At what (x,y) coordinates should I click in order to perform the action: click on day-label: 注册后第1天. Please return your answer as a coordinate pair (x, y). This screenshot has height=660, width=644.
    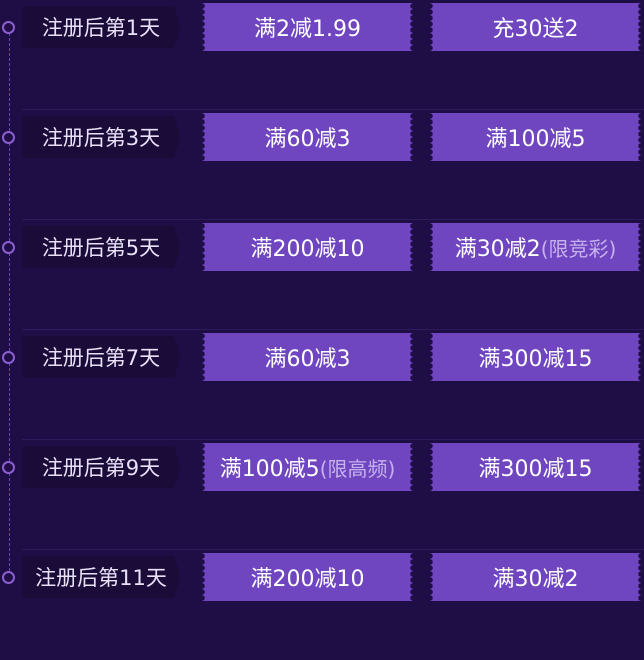
    Looking at the image, I should click on (101, 27).